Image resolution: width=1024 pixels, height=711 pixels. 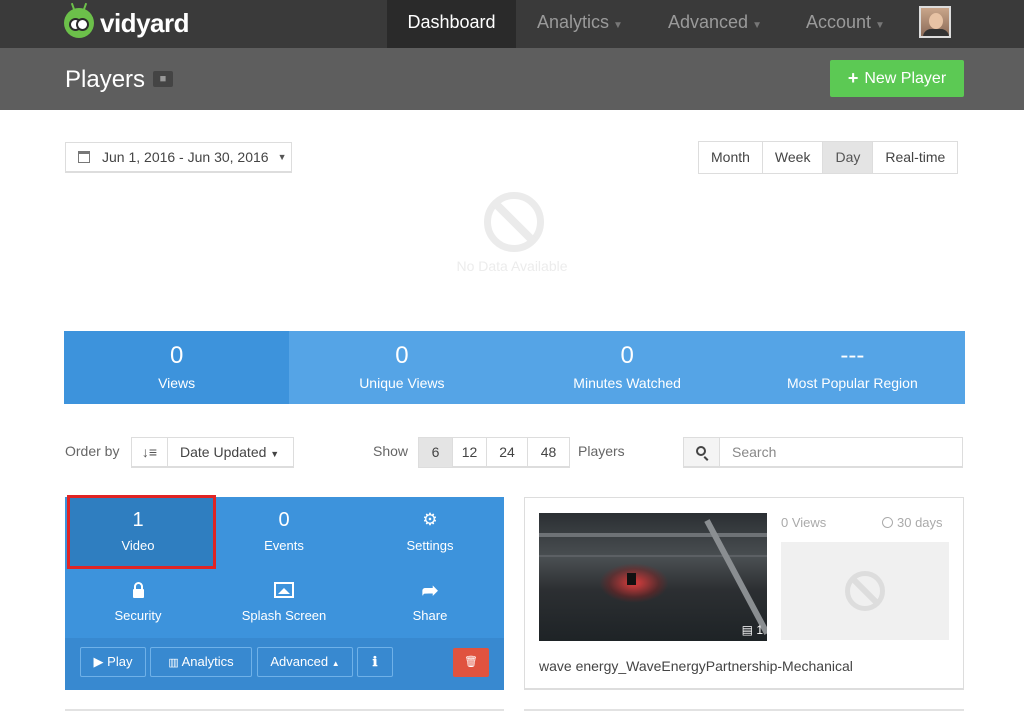 I want to click on mini-chart-placeholder, so click(x=865, y=591).